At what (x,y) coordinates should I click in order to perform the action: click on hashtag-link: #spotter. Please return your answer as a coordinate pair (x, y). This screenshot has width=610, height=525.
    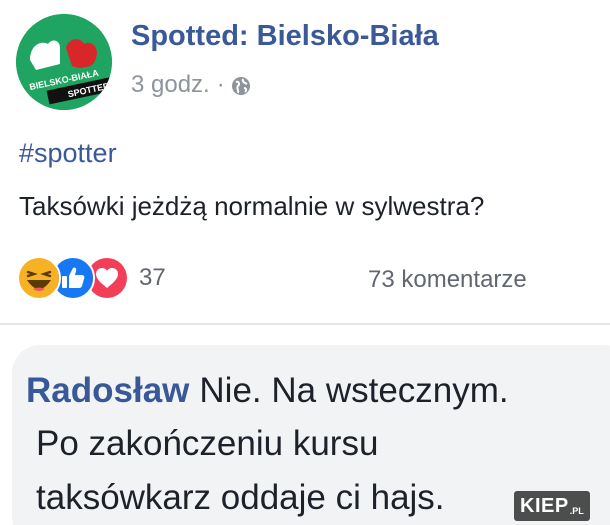
    Looking at the image, I should click on (68, 153).